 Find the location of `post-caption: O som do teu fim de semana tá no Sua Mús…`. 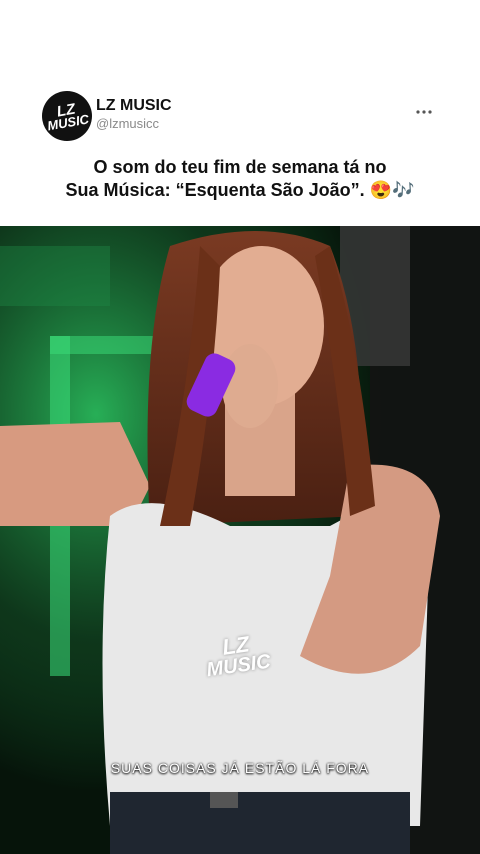

post-caption: O som do teu fim de semana tá no Sua Mús… is located at coordinates (240, 179).